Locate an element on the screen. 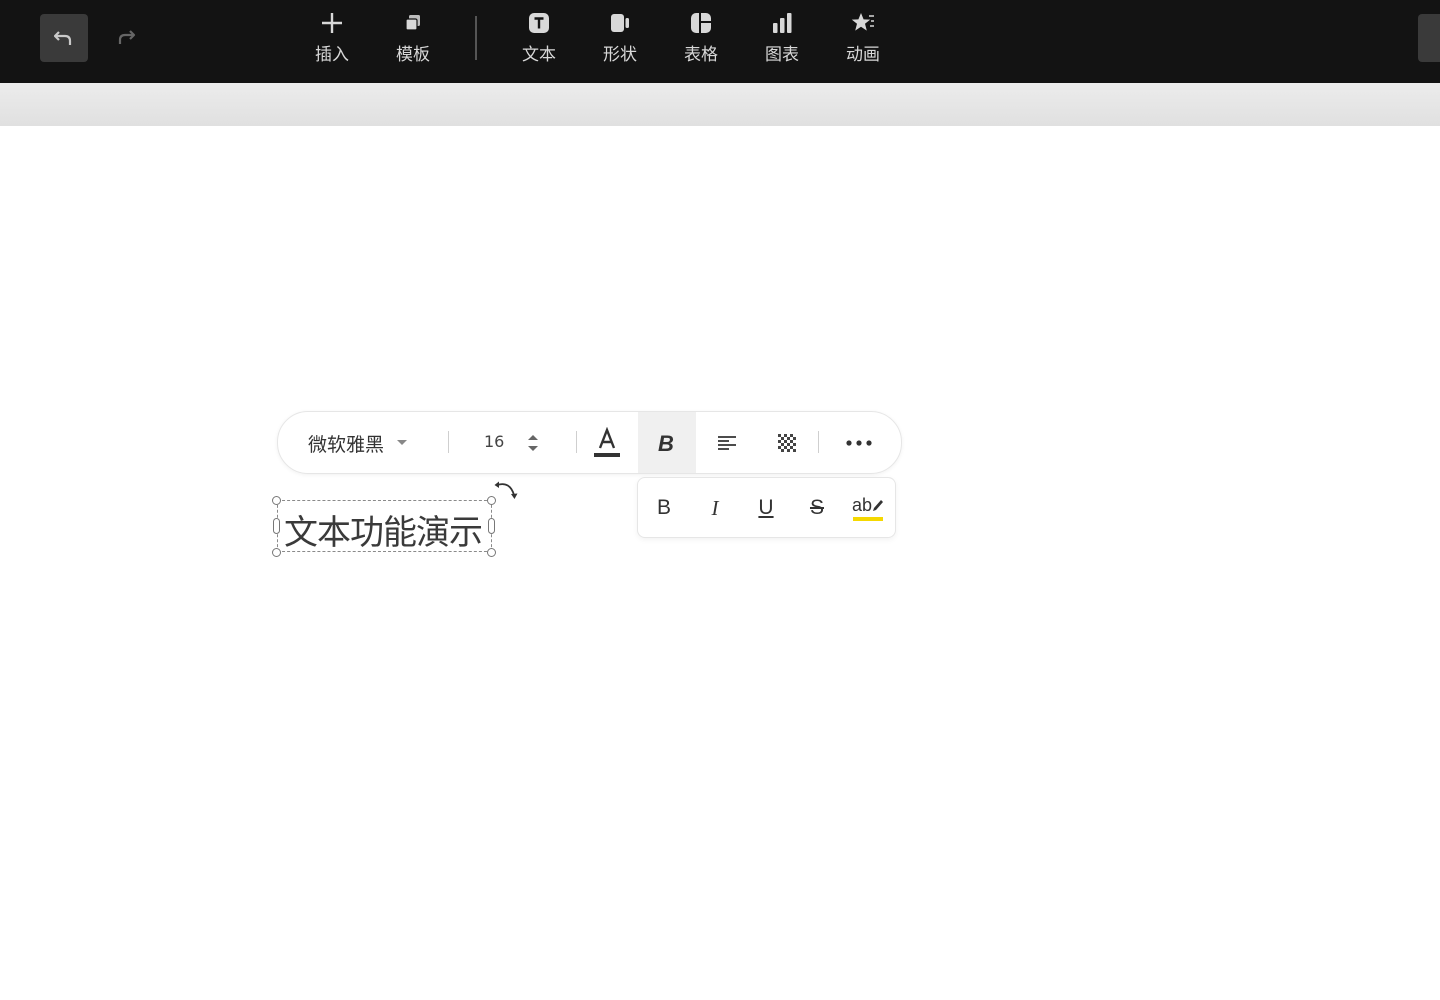  chevron-down-icon is located at coordinates (402, 442).